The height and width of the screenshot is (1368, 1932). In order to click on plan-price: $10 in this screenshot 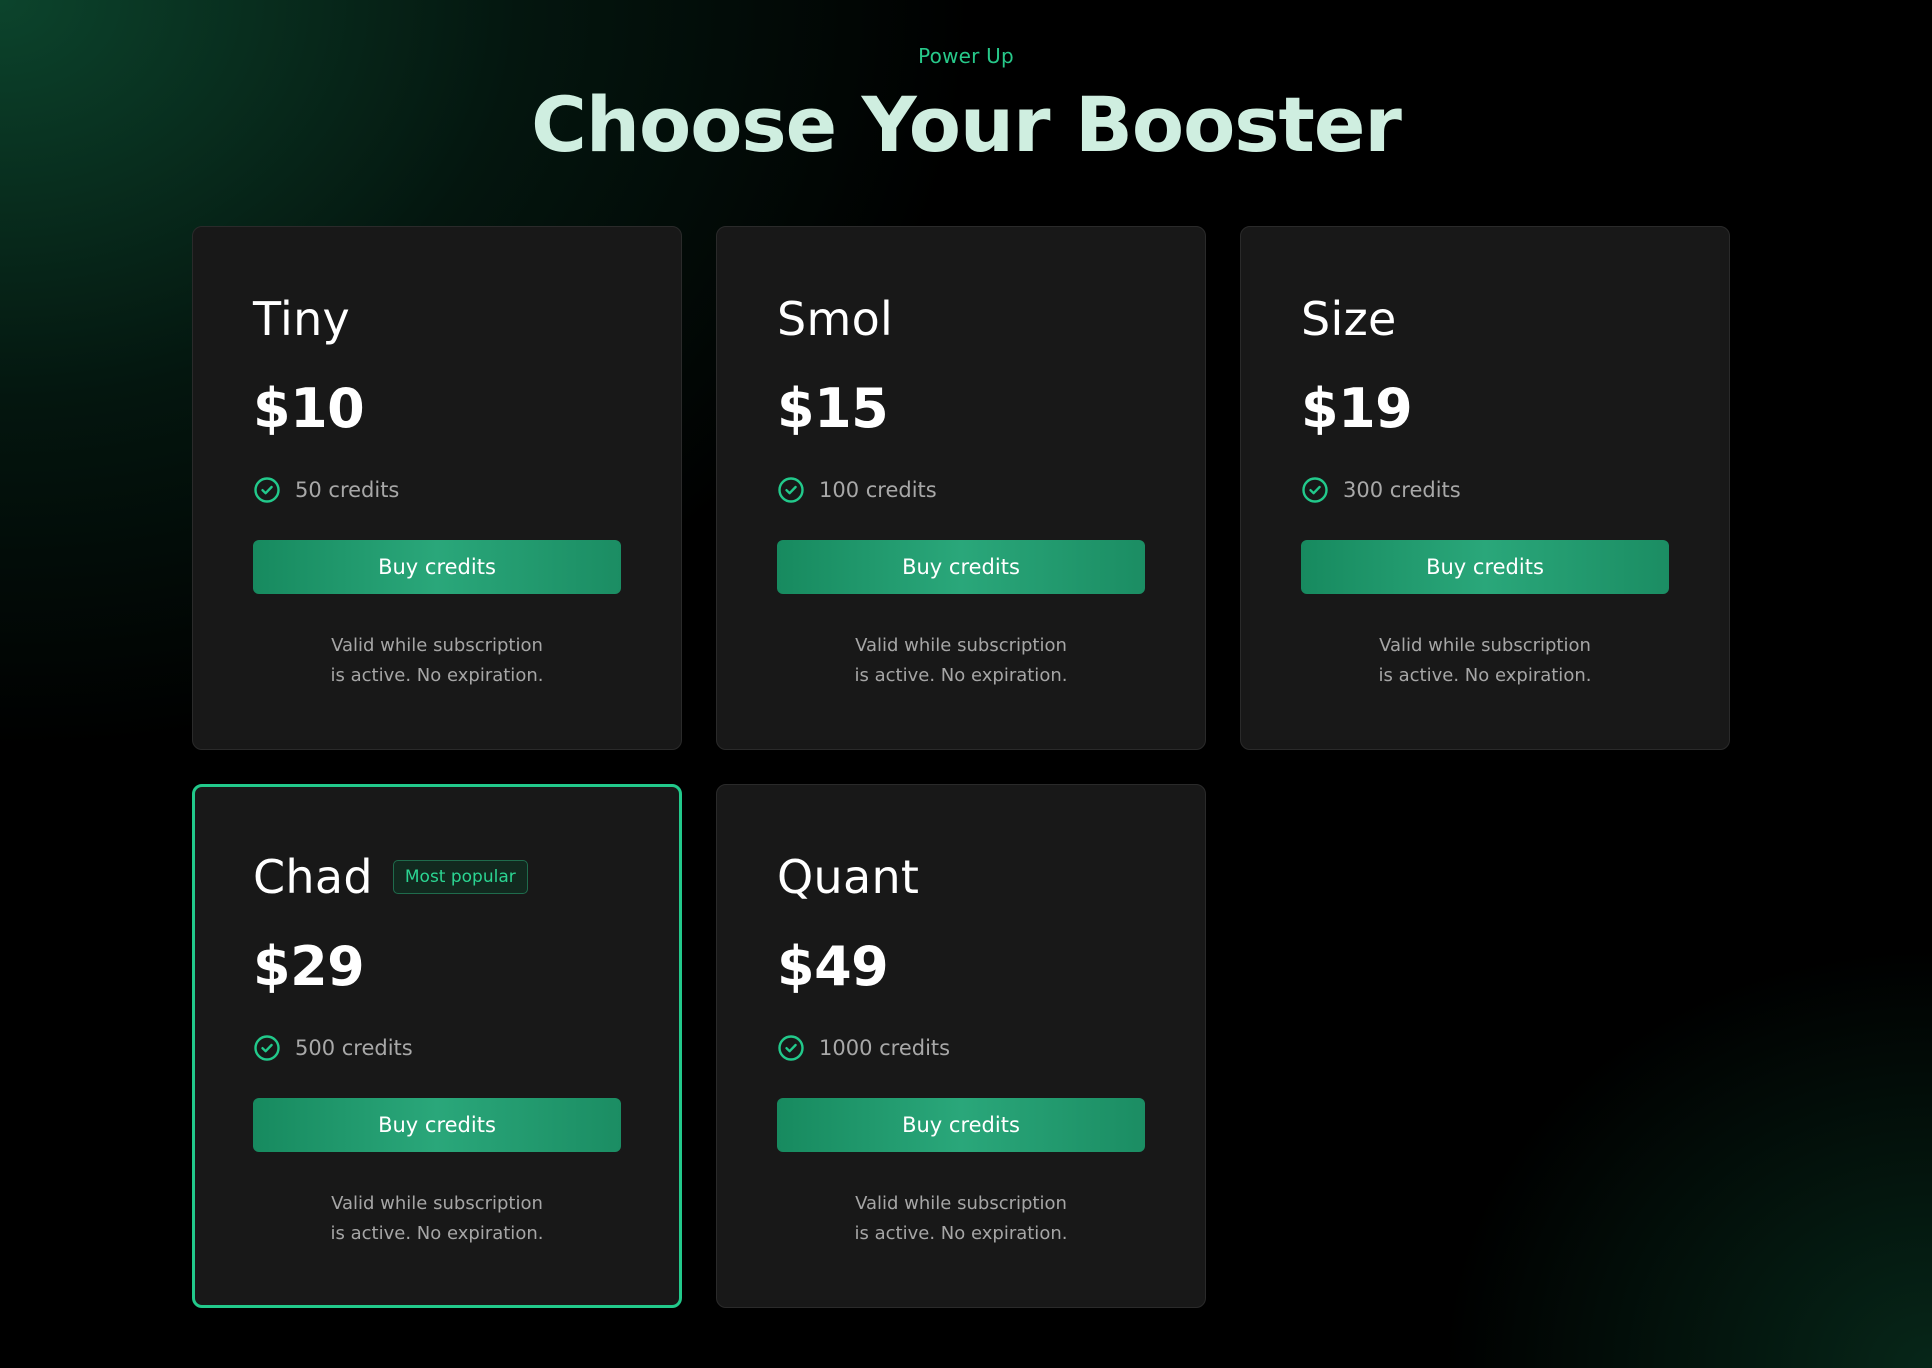, I will do `click(309, 408)`.